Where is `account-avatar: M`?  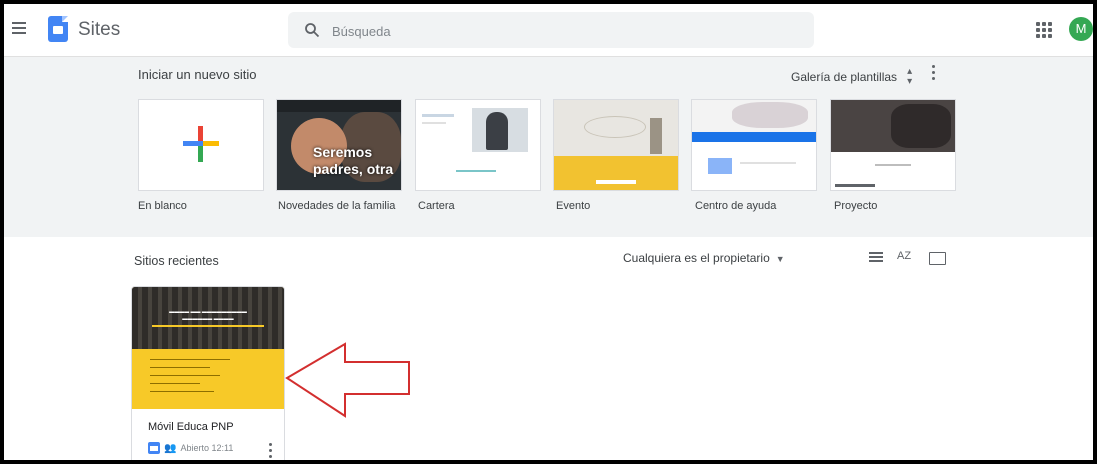 account-avatar: M is located at coordinates (1081, 29).